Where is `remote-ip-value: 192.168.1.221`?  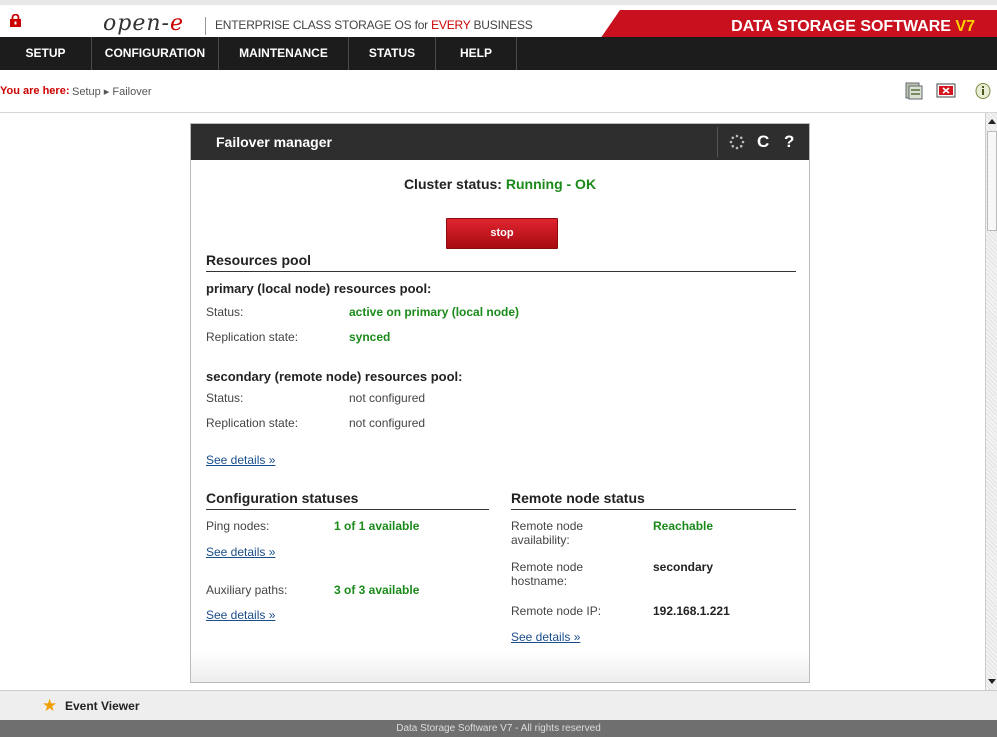 remote-ip-value: 192.168.1.221 is located at coordinates (691, 611).